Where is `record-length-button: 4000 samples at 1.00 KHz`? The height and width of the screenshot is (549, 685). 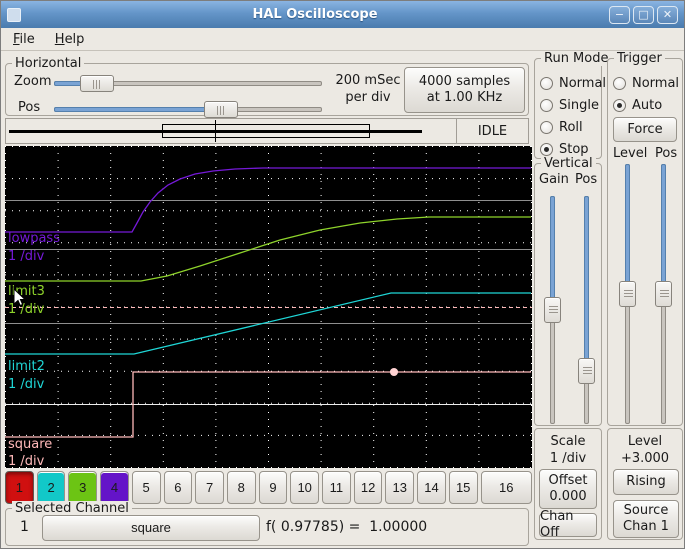 record-length-button: 4000 samples at 1.00 KHz is located at coordinates (464, 90).